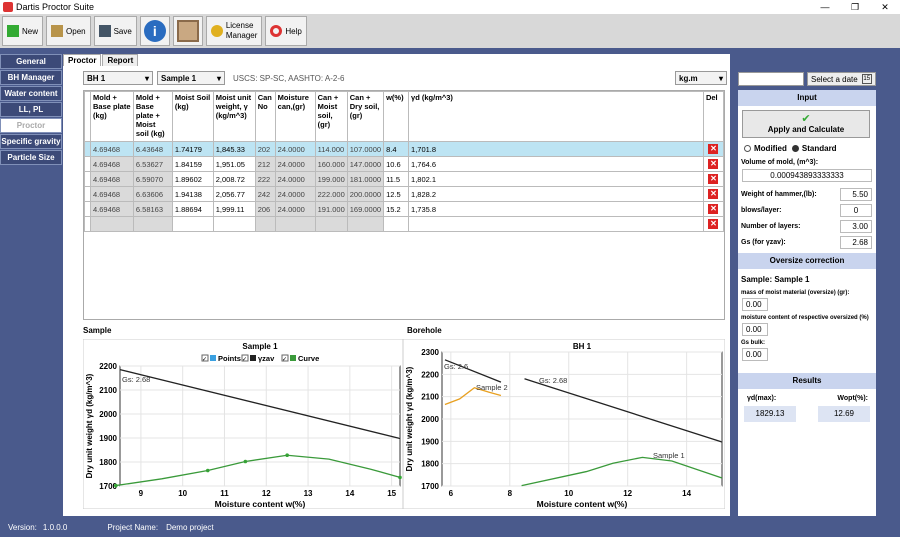  Describe the element at coordinates (430, 486) in the screenshot. I see `y-tick-label: 1700` at that location.